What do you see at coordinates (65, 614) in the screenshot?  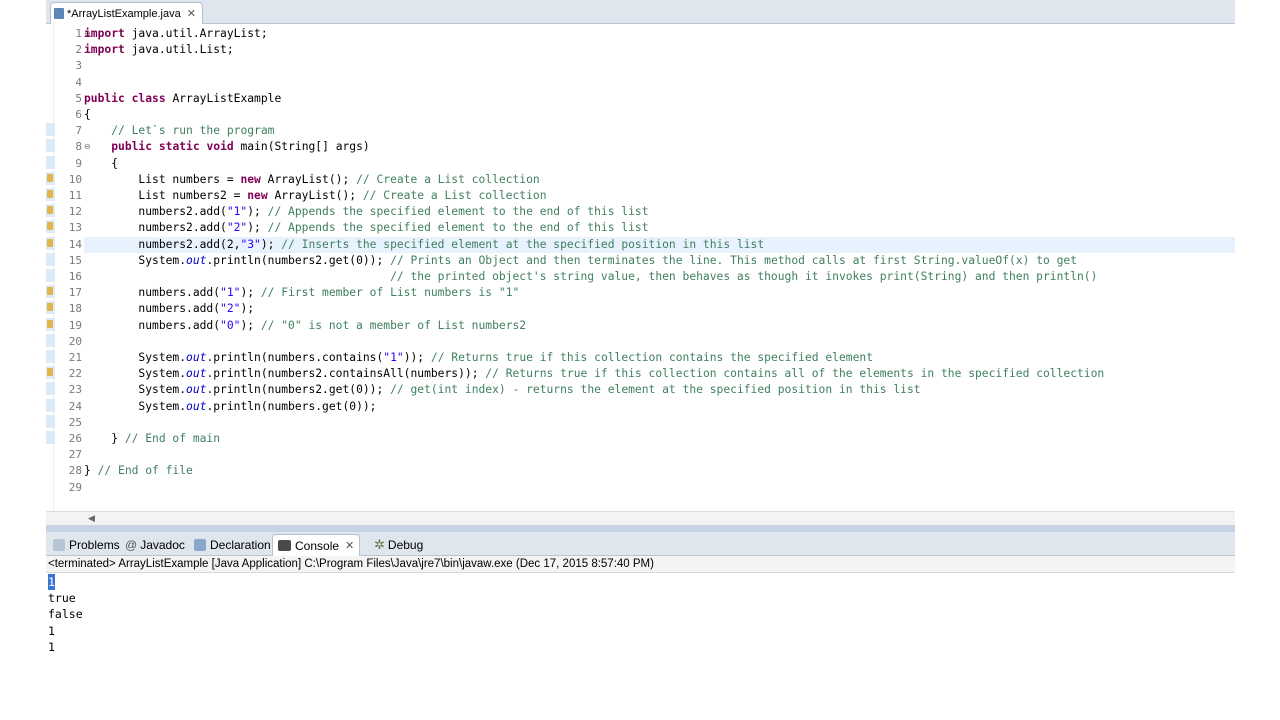 I see `console-line: false` at bounding box center [65, 614].